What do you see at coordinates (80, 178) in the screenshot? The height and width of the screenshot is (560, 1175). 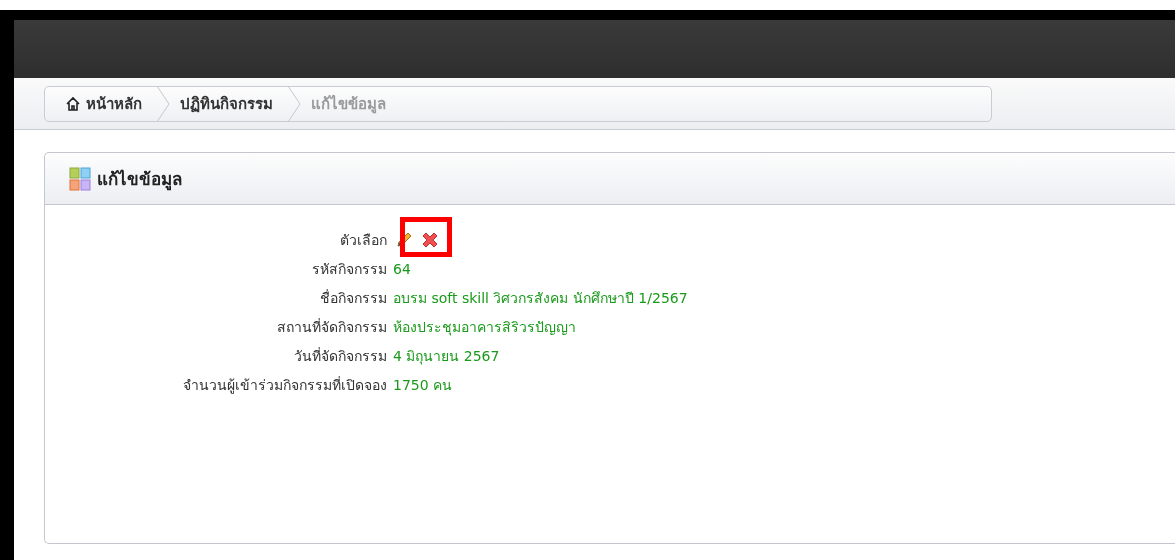 I see `grid-icon` at bounding box center [80, 178].